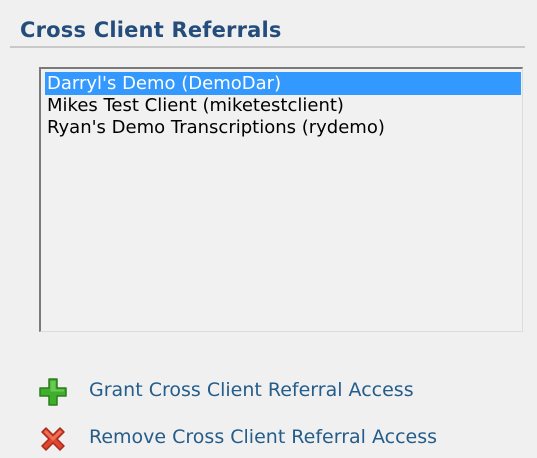 This screenshot has height=458, width=537. I want to click on grant-access-link: Grant Cross Client Referral Access, so click(283, 392).